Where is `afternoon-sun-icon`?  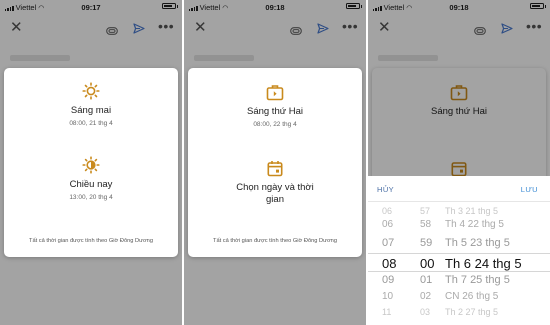 afternoon-sun-icon is located at coordinates (91, 165).